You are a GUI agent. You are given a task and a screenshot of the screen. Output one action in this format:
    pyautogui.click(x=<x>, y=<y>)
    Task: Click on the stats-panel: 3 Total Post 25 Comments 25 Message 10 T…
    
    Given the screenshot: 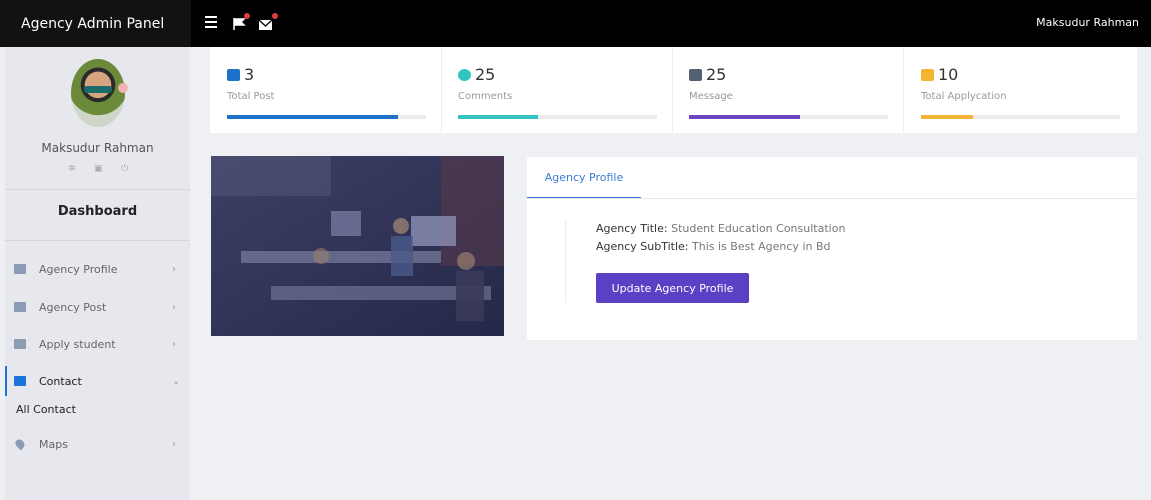 What is the action you would take?
    pyautogui.click(x=673, y=90)
    